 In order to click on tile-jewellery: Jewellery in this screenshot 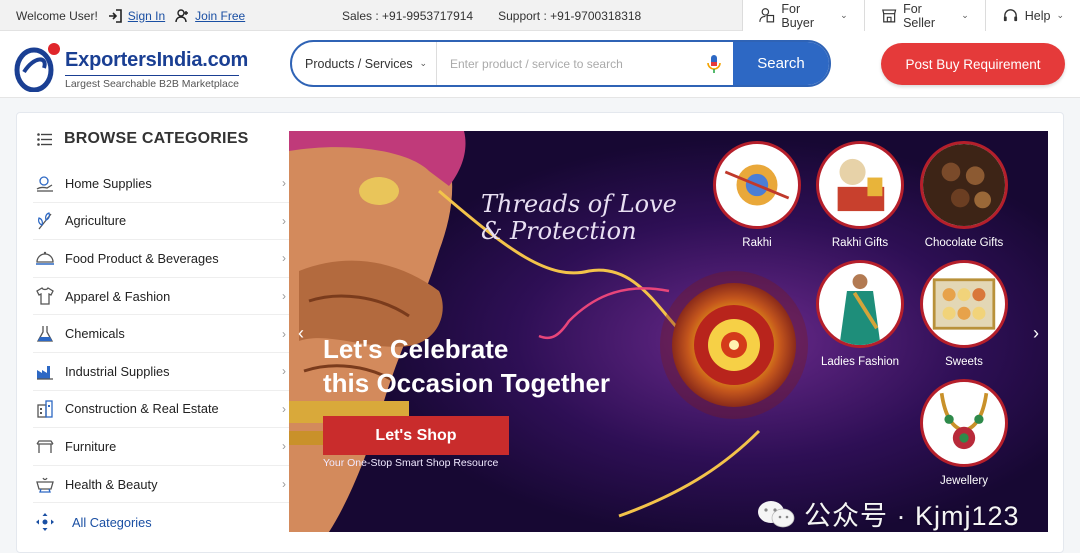, I will do `click(964, 433)`.